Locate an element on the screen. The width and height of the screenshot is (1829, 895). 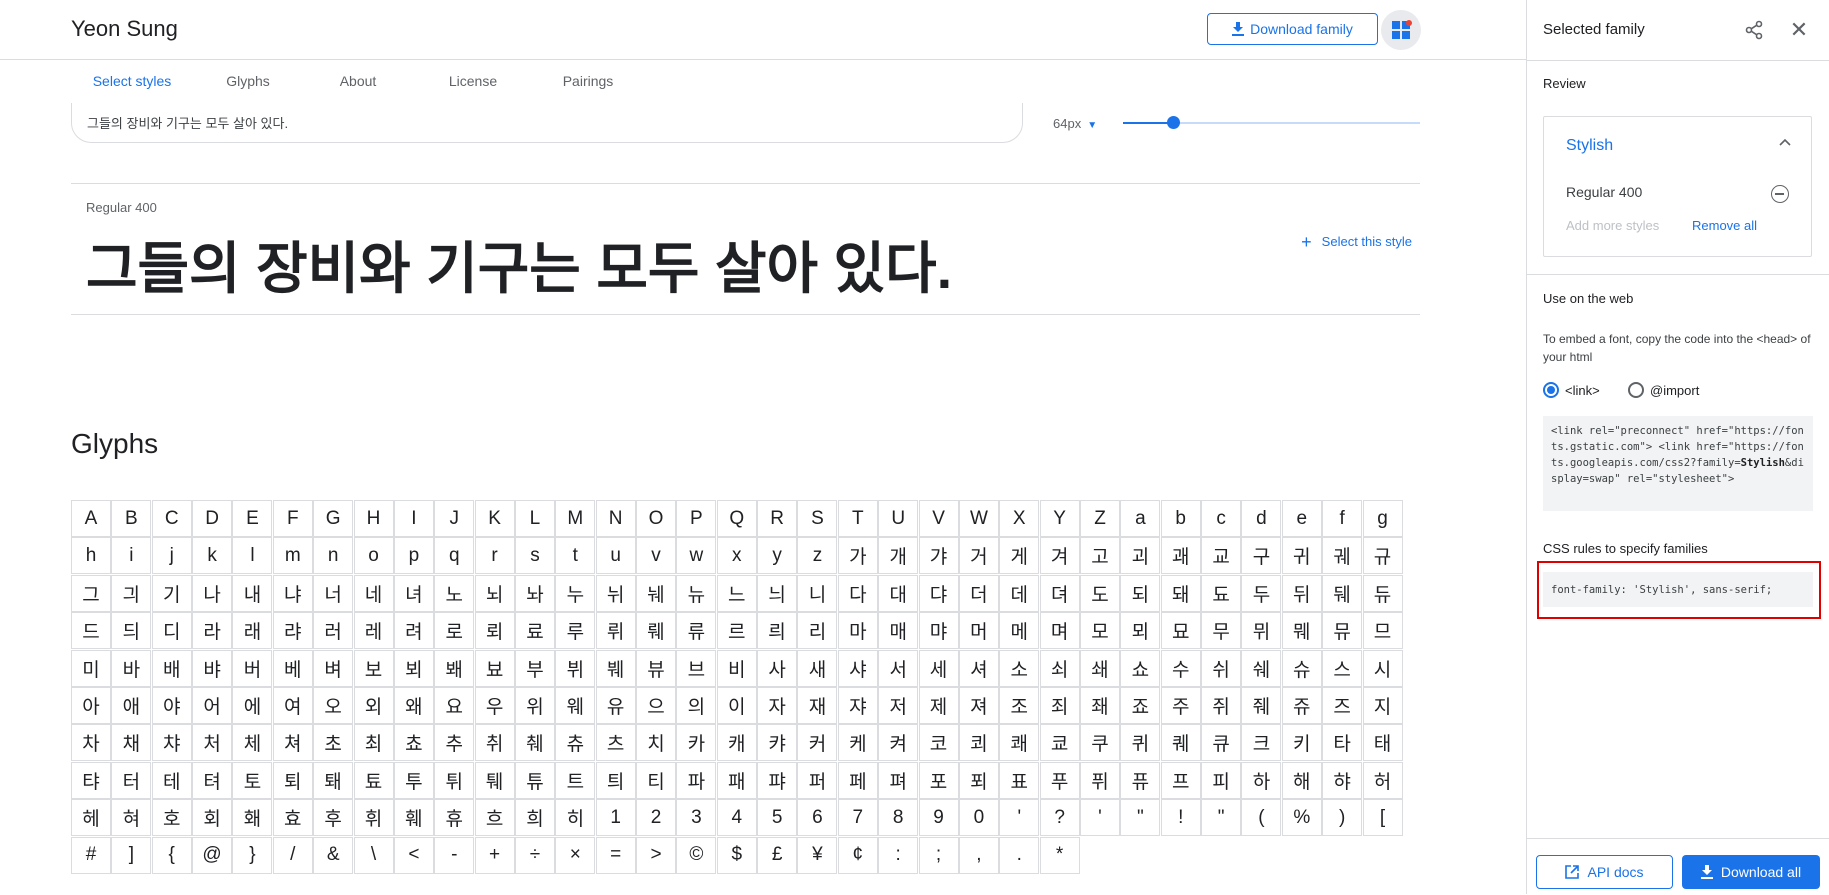
glyph-cell: 모 is located at coordinates (1100, 631).